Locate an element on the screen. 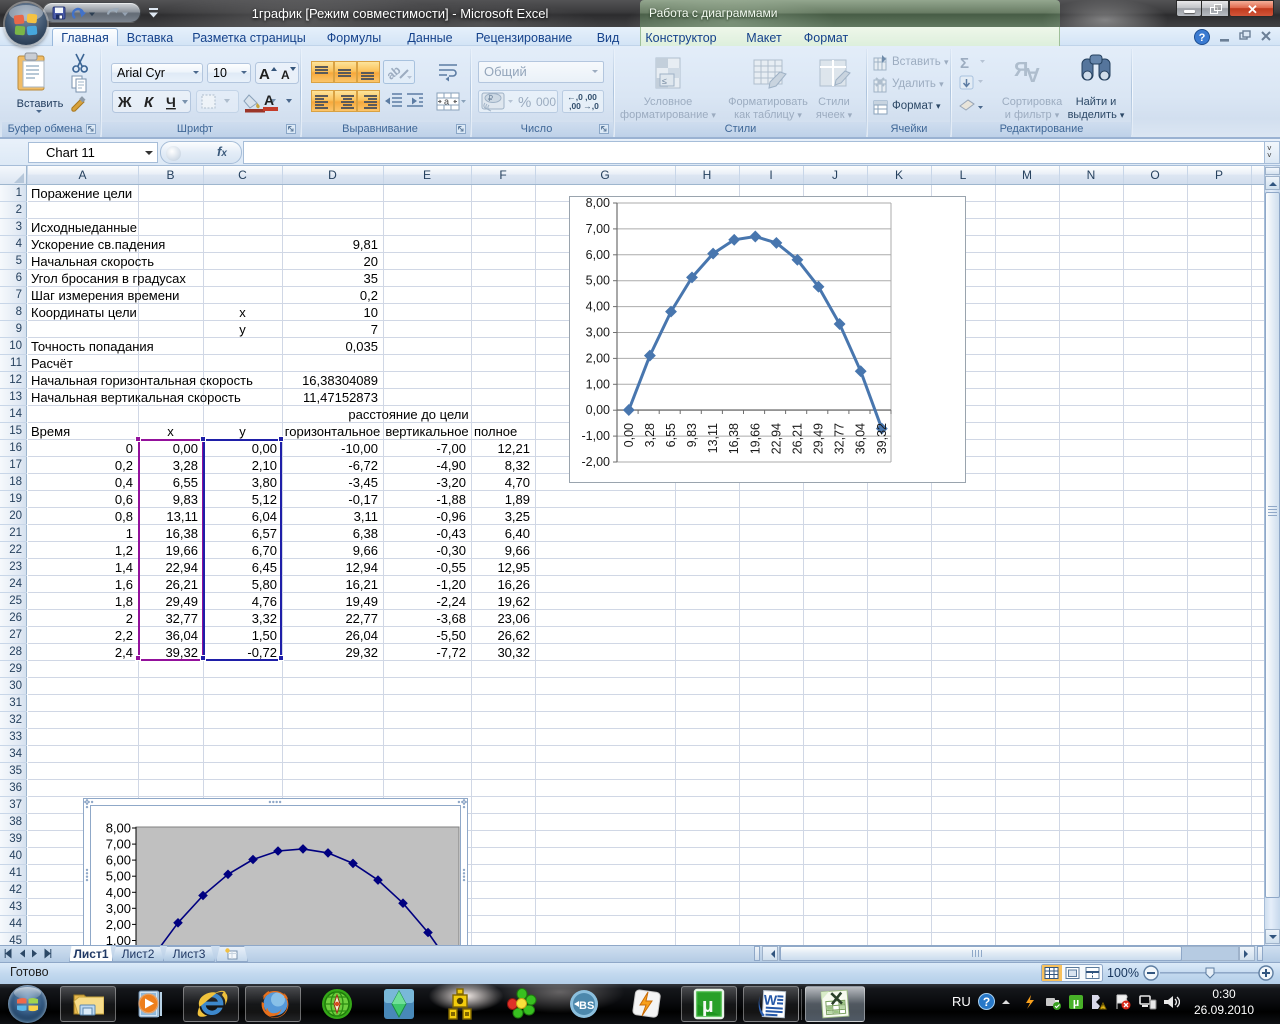 The width and height of the screenshot is (1280, 1024). svg-text: А is located at coordinates (1033, 74).